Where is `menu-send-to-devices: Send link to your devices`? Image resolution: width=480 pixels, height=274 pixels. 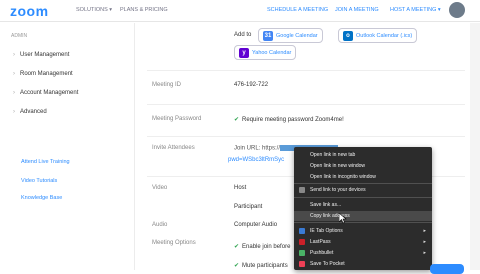
menu-send-to-devices: Send link to your devices is located at coordinates (363, 190).